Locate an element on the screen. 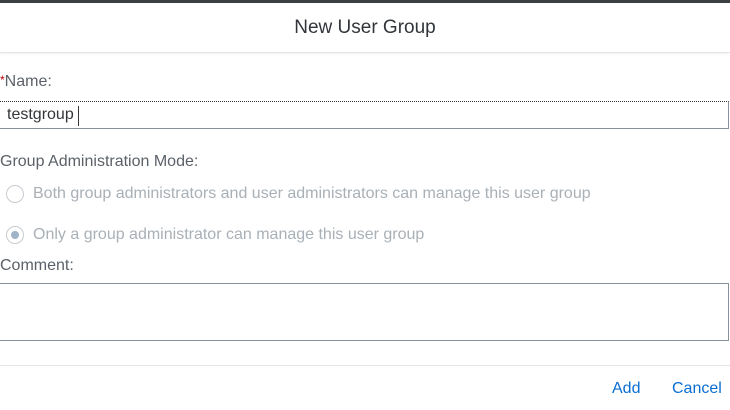  dialog-title: New User Group is located at coordinates (365, 27).